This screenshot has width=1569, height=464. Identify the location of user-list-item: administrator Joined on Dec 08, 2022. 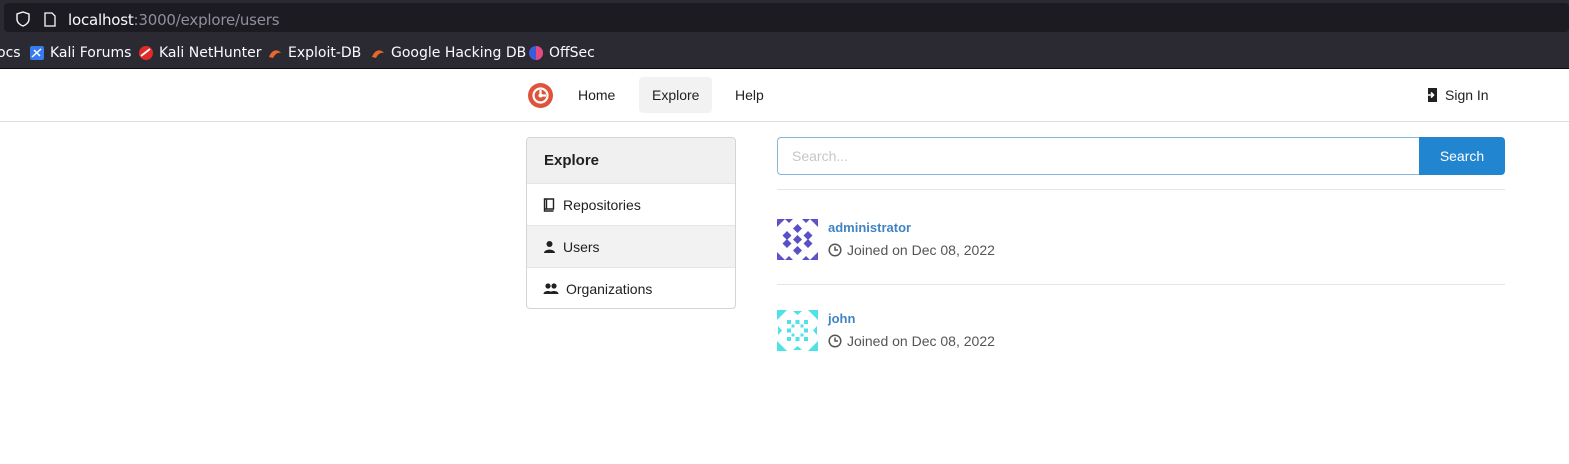
(1141, 244).